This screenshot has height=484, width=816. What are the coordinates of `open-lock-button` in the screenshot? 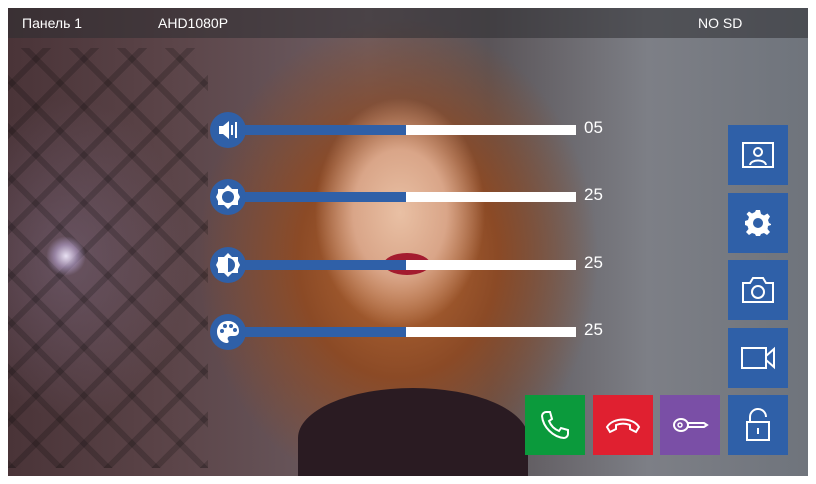 It's located at (690, 425).